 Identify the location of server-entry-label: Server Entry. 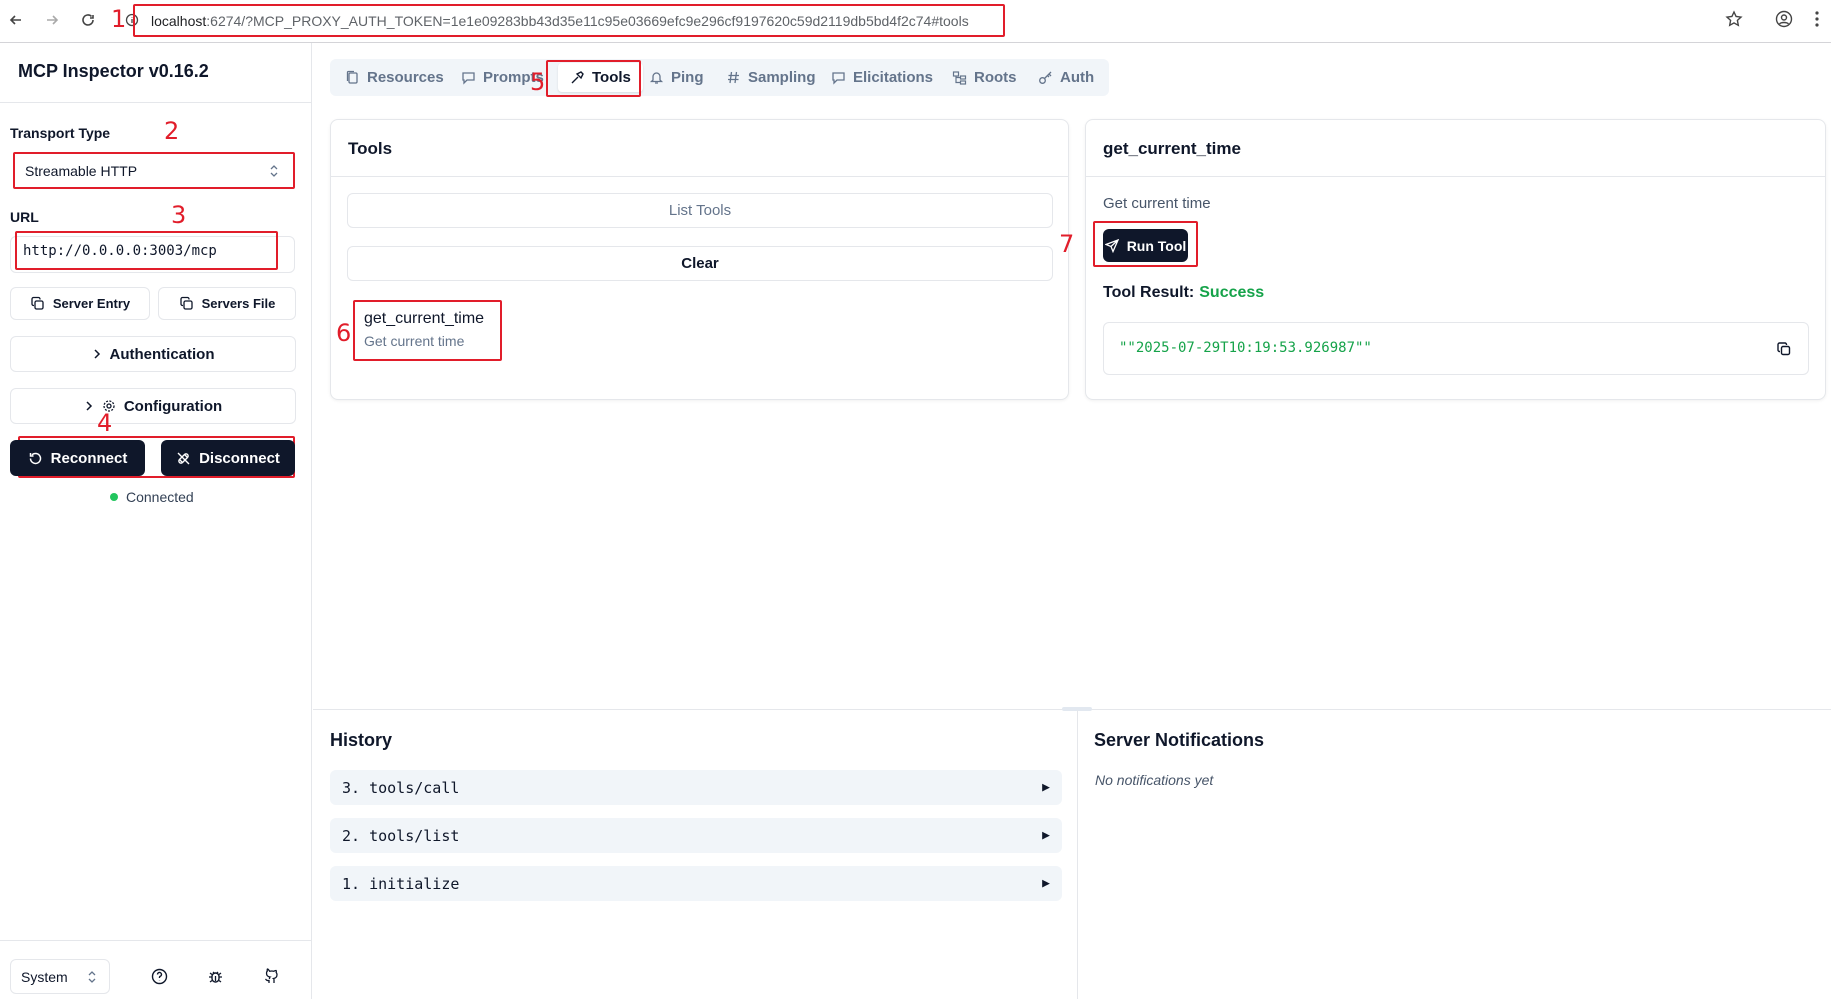
(91, 303).